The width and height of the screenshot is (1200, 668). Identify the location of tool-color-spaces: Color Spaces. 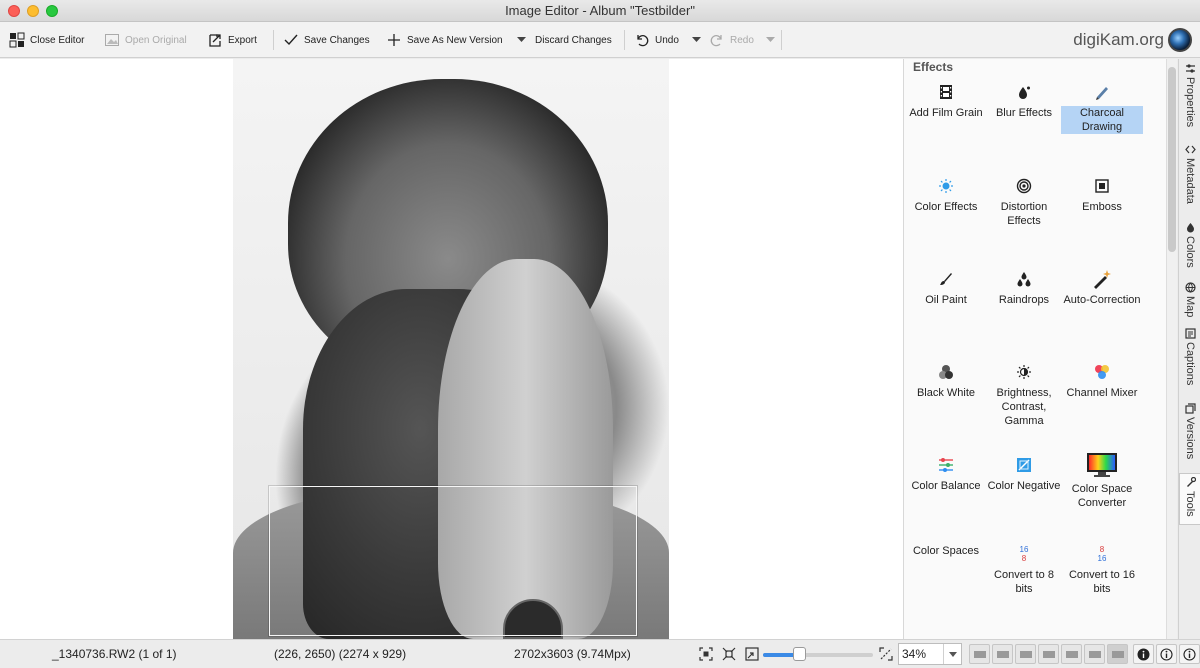
(946, 551).